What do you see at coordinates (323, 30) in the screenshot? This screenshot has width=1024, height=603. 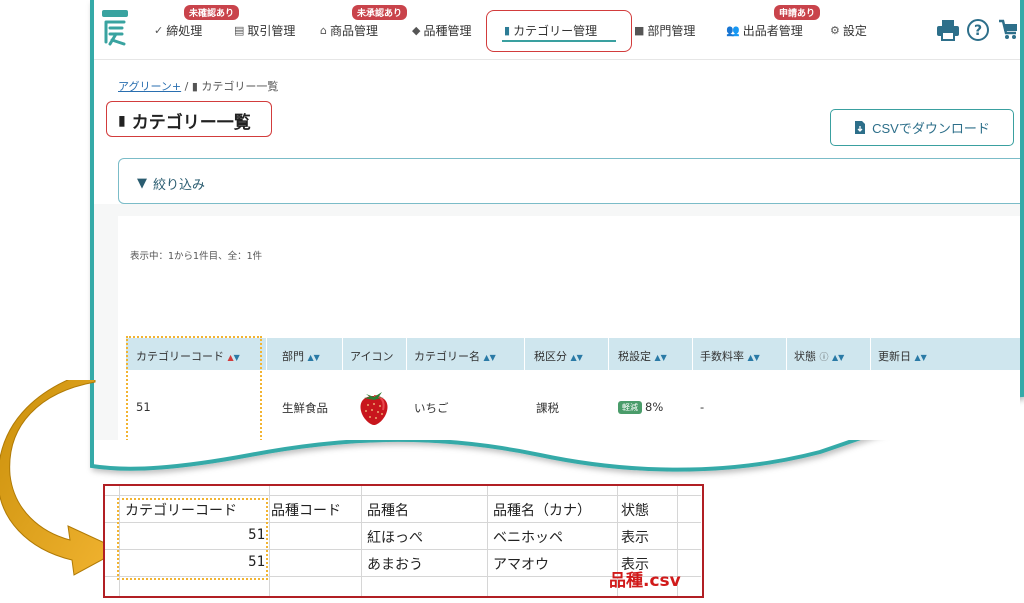 I see `basket-icon: ⌂` at bounding box center [323, 30].